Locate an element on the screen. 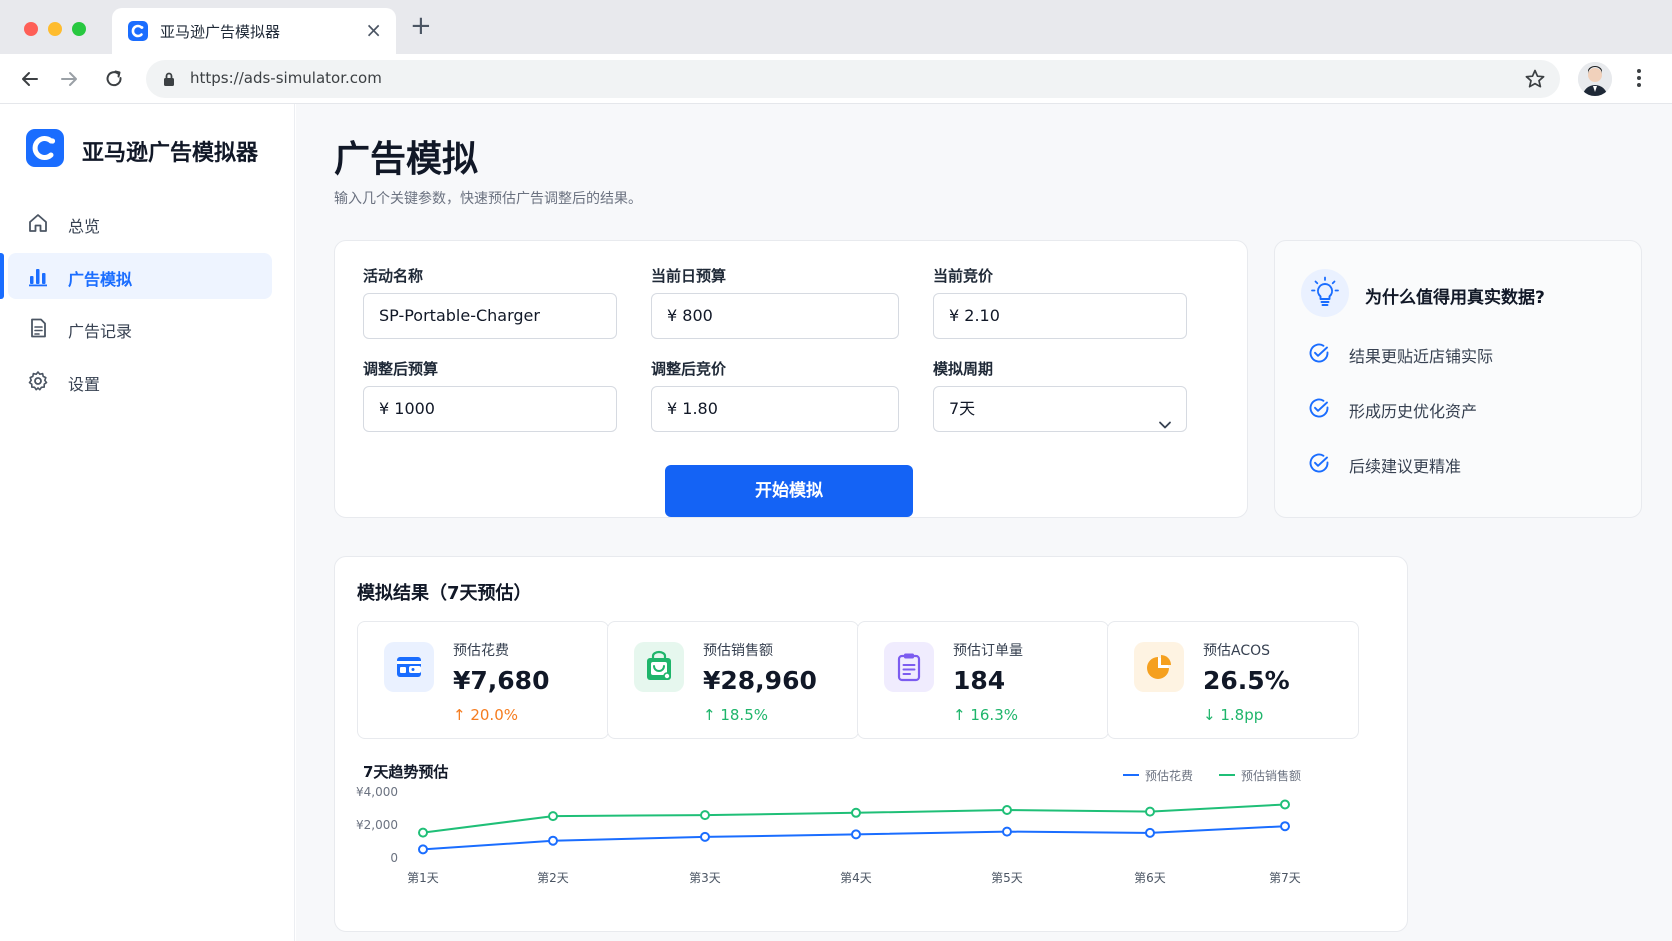 Image resolution: width=1672 pixels, height=941 pixels. why-item: 结果更贴近店铺实际 is located at coordinates (1467, 353).